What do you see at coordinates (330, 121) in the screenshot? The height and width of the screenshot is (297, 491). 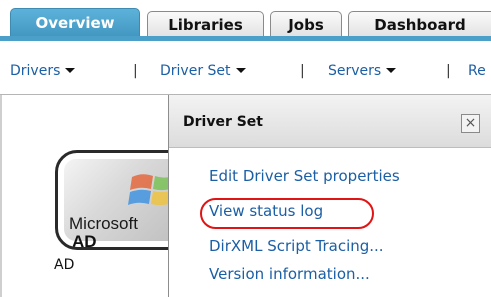 I see `popup-header: Driver Set ×` at bounding box center [330, 121].